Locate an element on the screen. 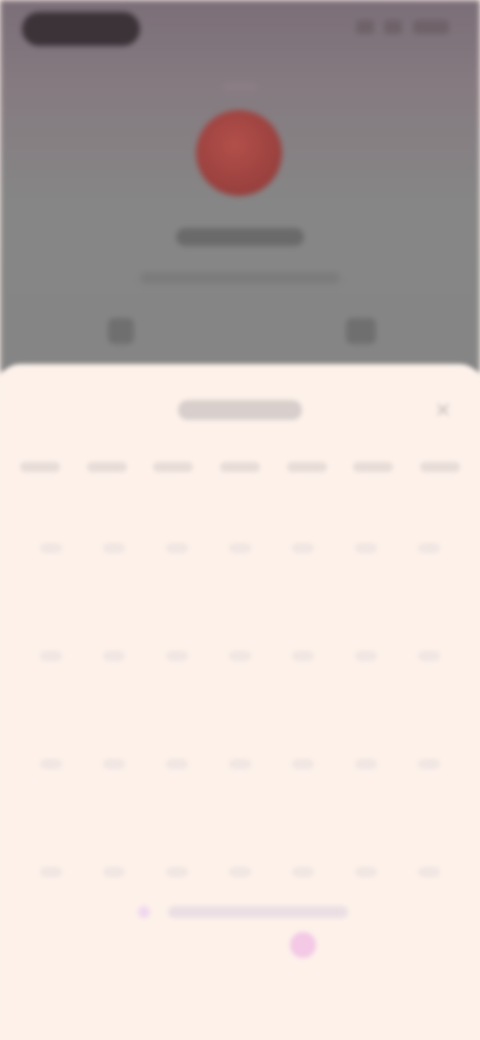 This screenshot has width=480, height=1040. hero-label-placeholder is located at coordinates (240, 87).